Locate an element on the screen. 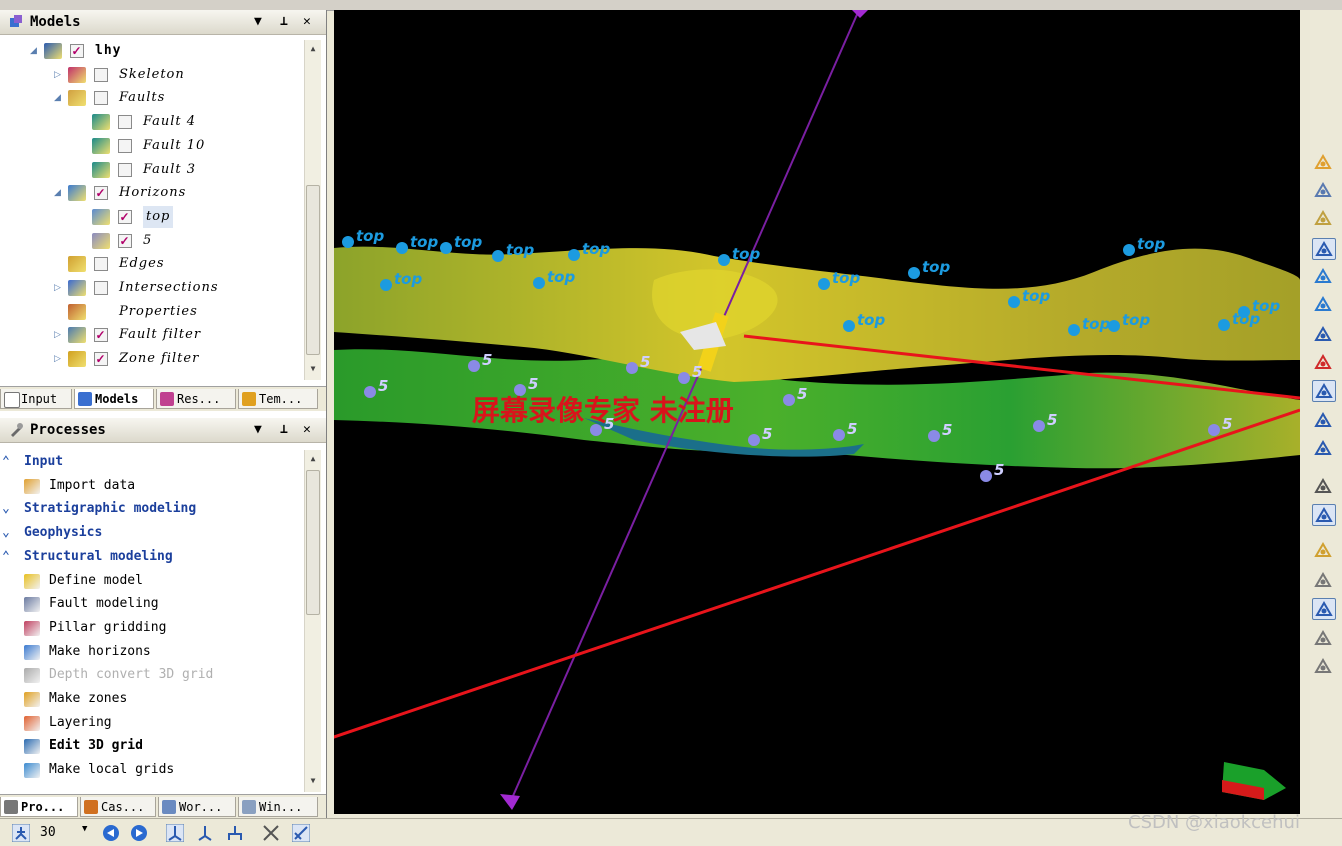 This screenshot has width=1342, height=846. tree-item: ▷ ✓ Zone filter is located at coordinates (150, 359).